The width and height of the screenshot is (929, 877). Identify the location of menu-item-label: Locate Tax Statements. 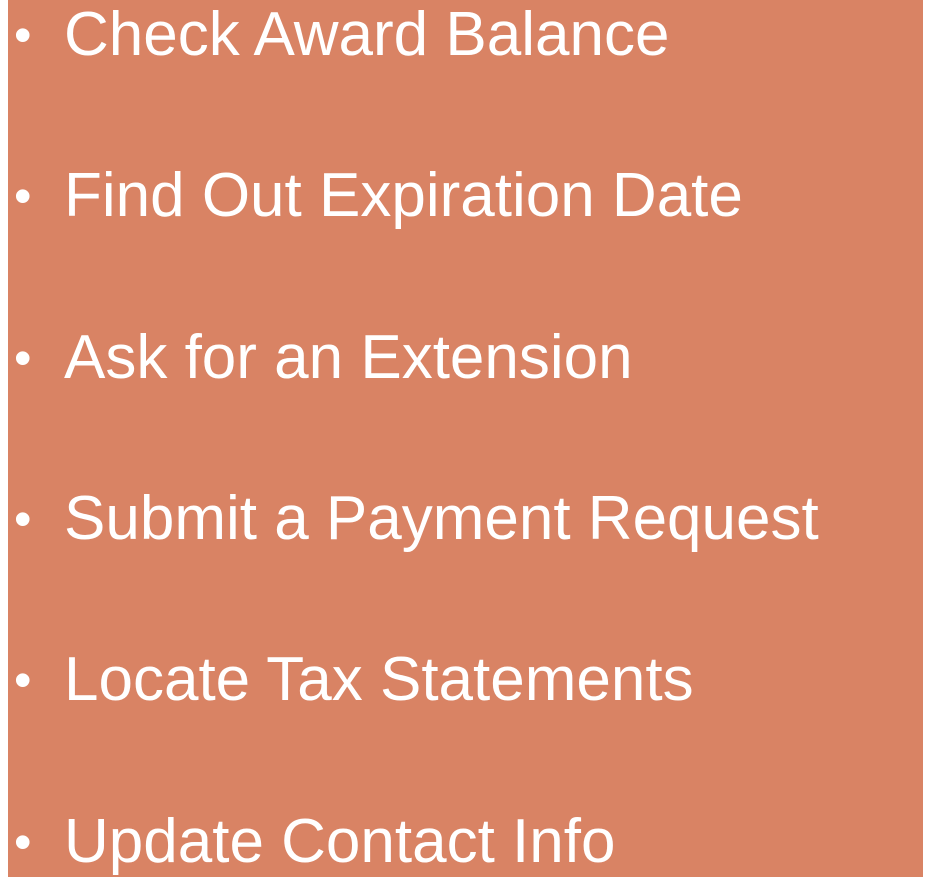
(379, 679).